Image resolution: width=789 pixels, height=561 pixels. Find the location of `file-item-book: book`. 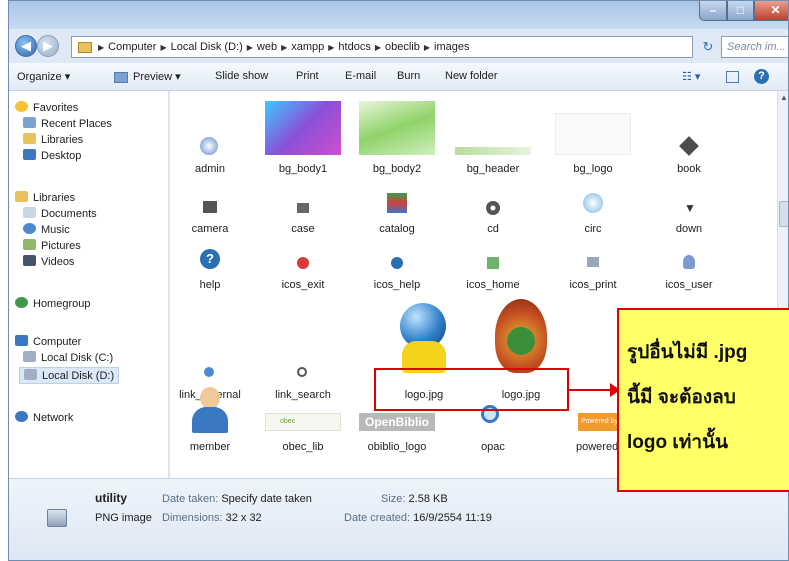

file-item-book: book is located at coordinates (689, 137).